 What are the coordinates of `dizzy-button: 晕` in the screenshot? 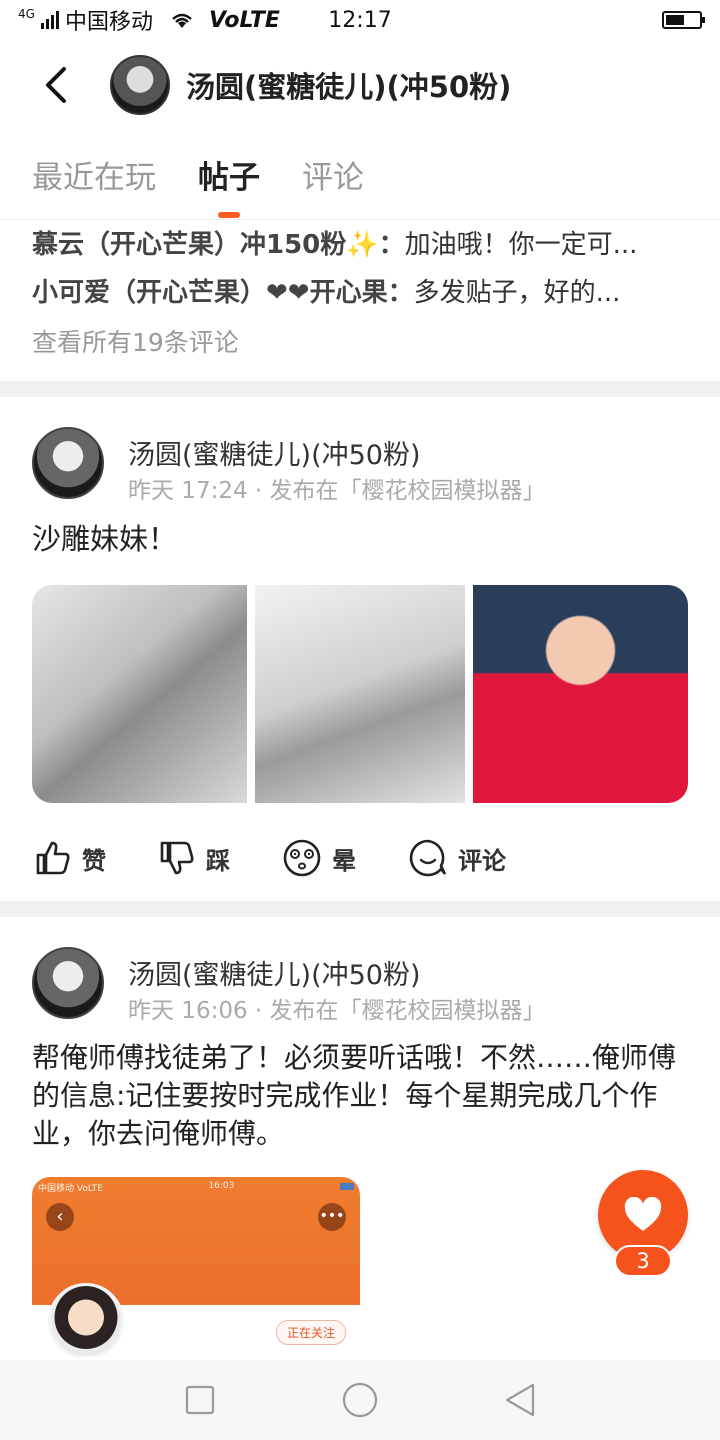 It's located at (319, 858).